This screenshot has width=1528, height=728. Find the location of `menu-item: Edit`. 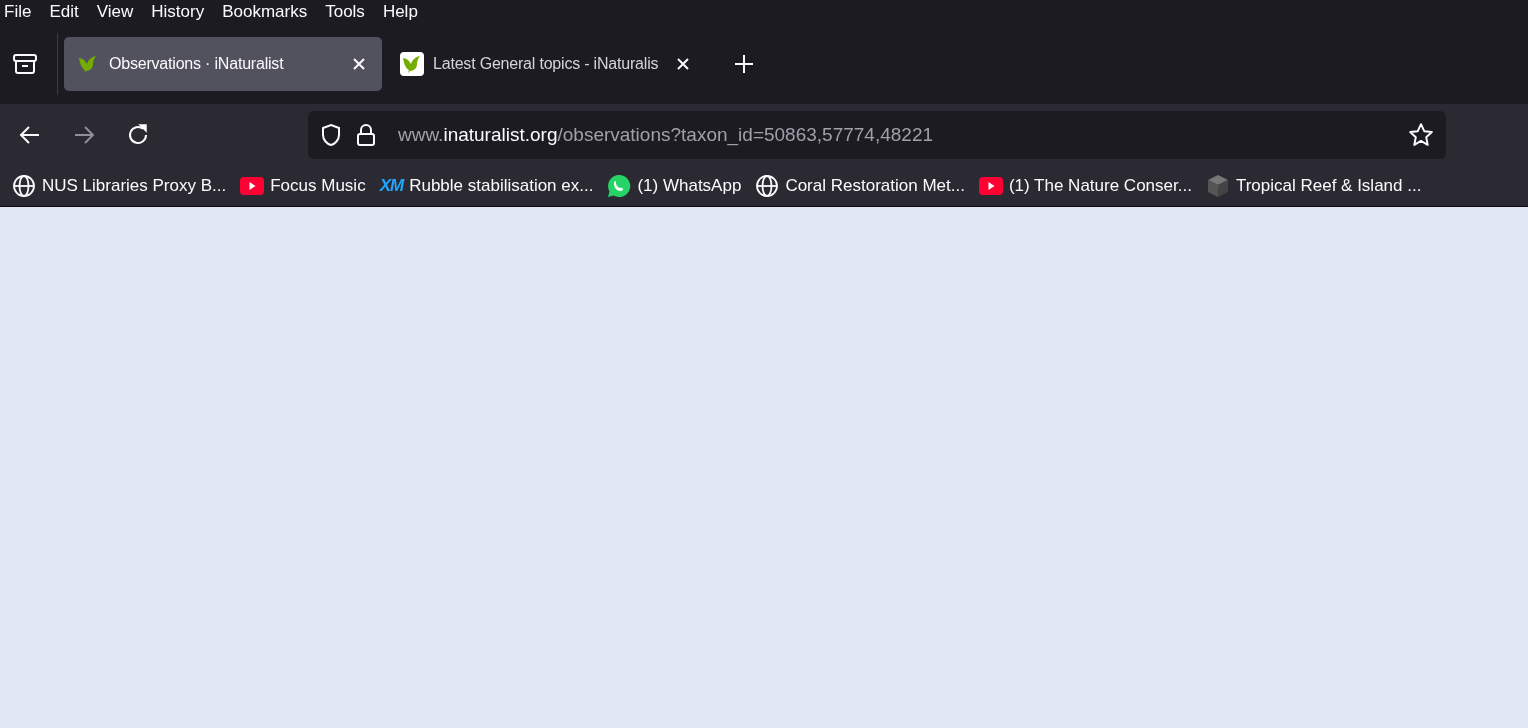

menu-item: Edit is located at coordinates (64, 12).